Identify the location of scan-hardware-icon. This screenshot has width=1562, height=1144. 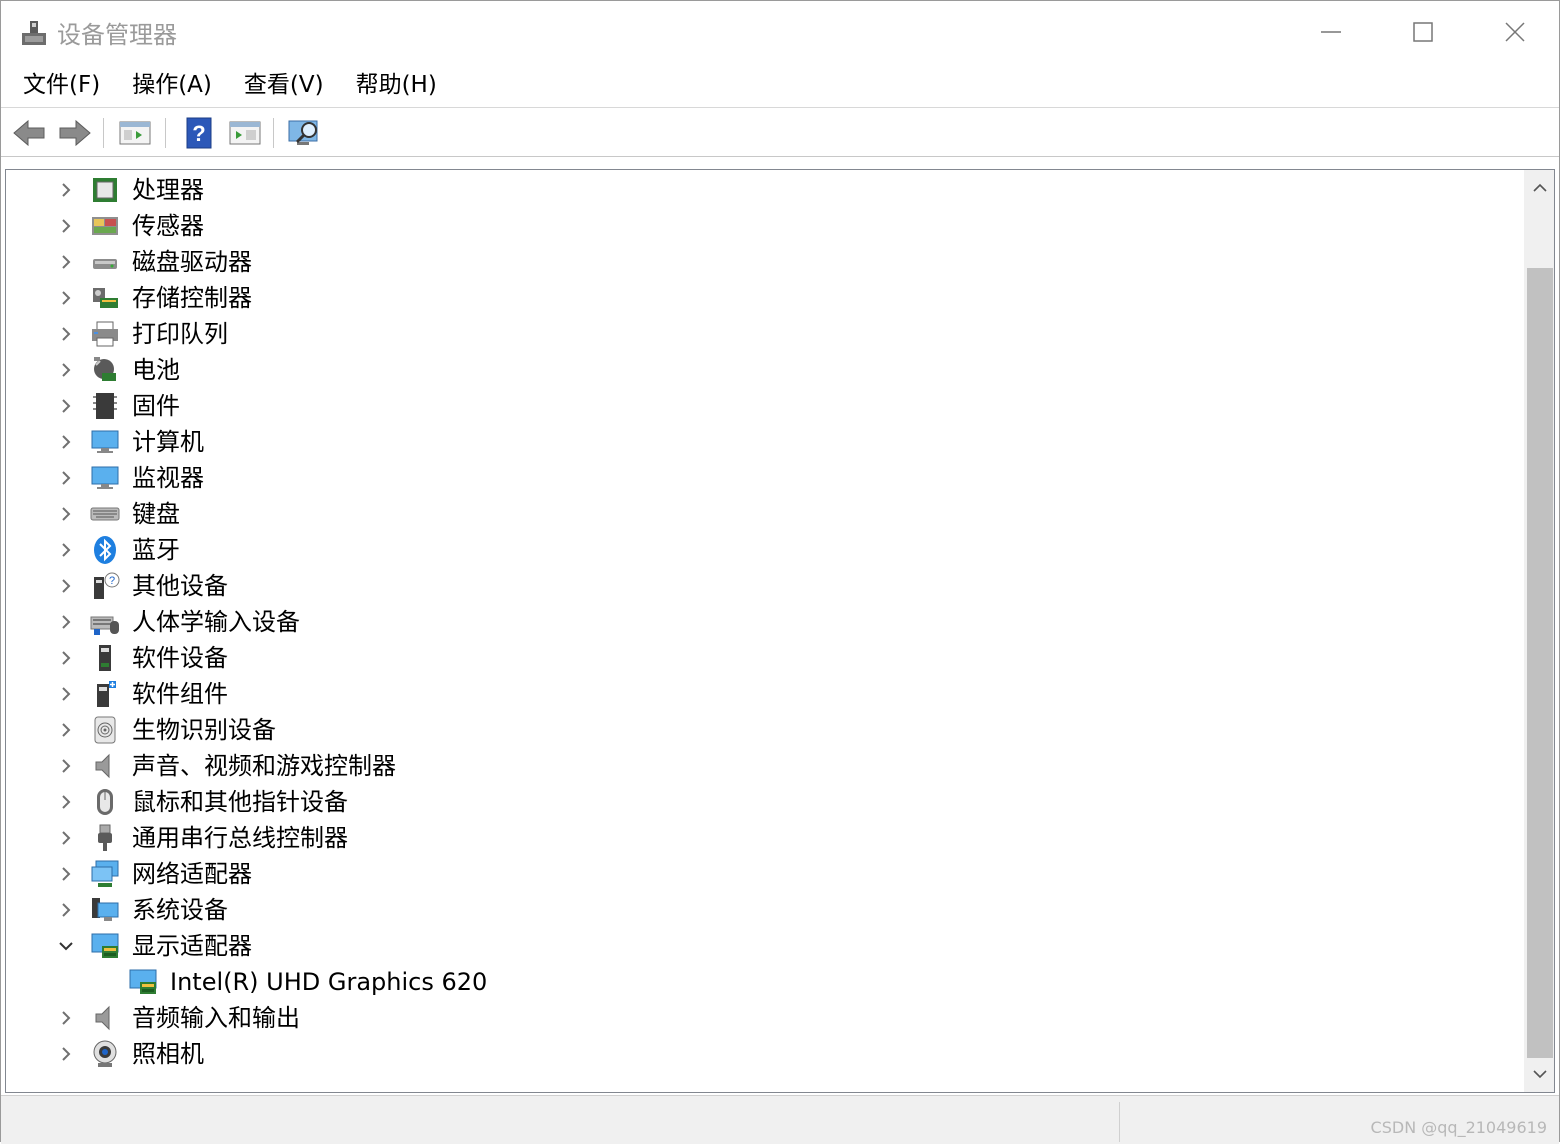
(303, 132).